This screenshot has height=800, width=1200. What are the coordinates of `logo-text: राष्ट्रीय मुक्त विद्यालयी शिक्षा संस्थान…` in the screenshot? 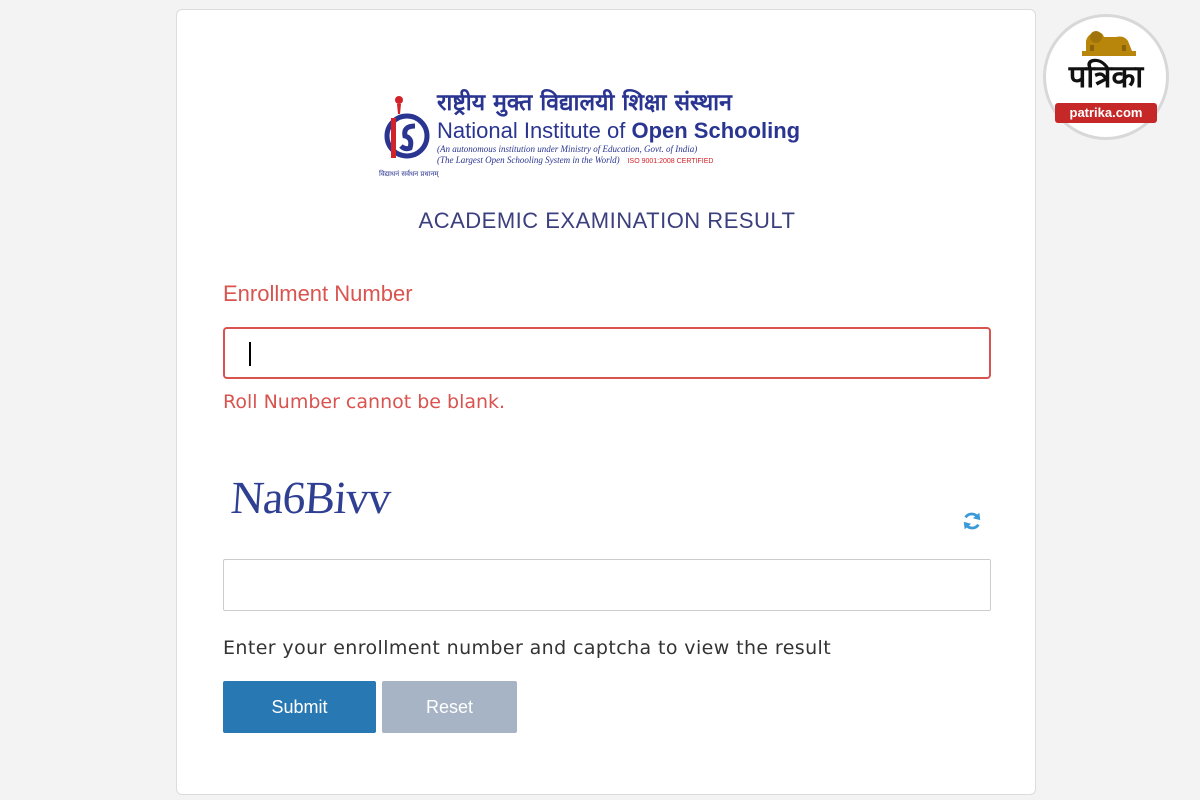 It's located at (618, 127).